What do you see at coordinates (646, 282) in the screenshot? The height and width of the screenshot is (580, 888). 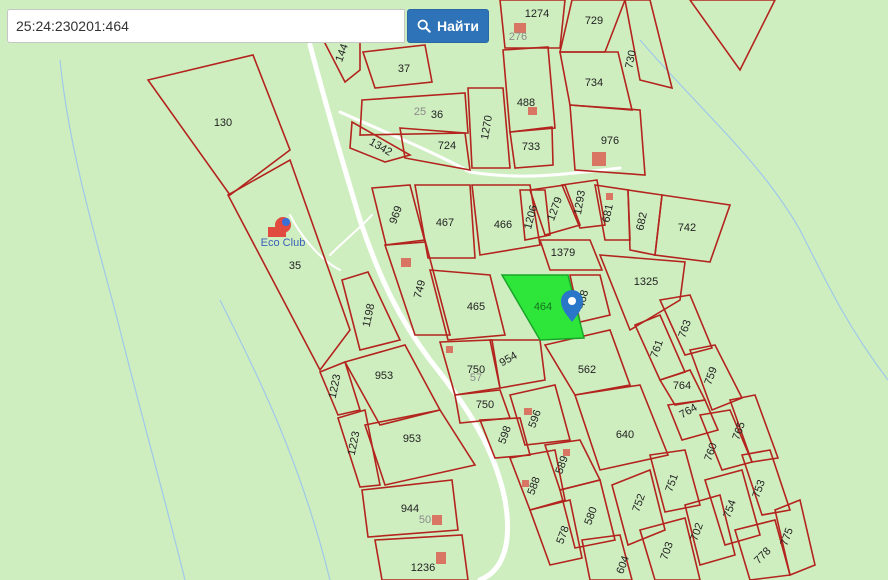 I see `parcel-label: 1325` at bounding box center [646, 282].